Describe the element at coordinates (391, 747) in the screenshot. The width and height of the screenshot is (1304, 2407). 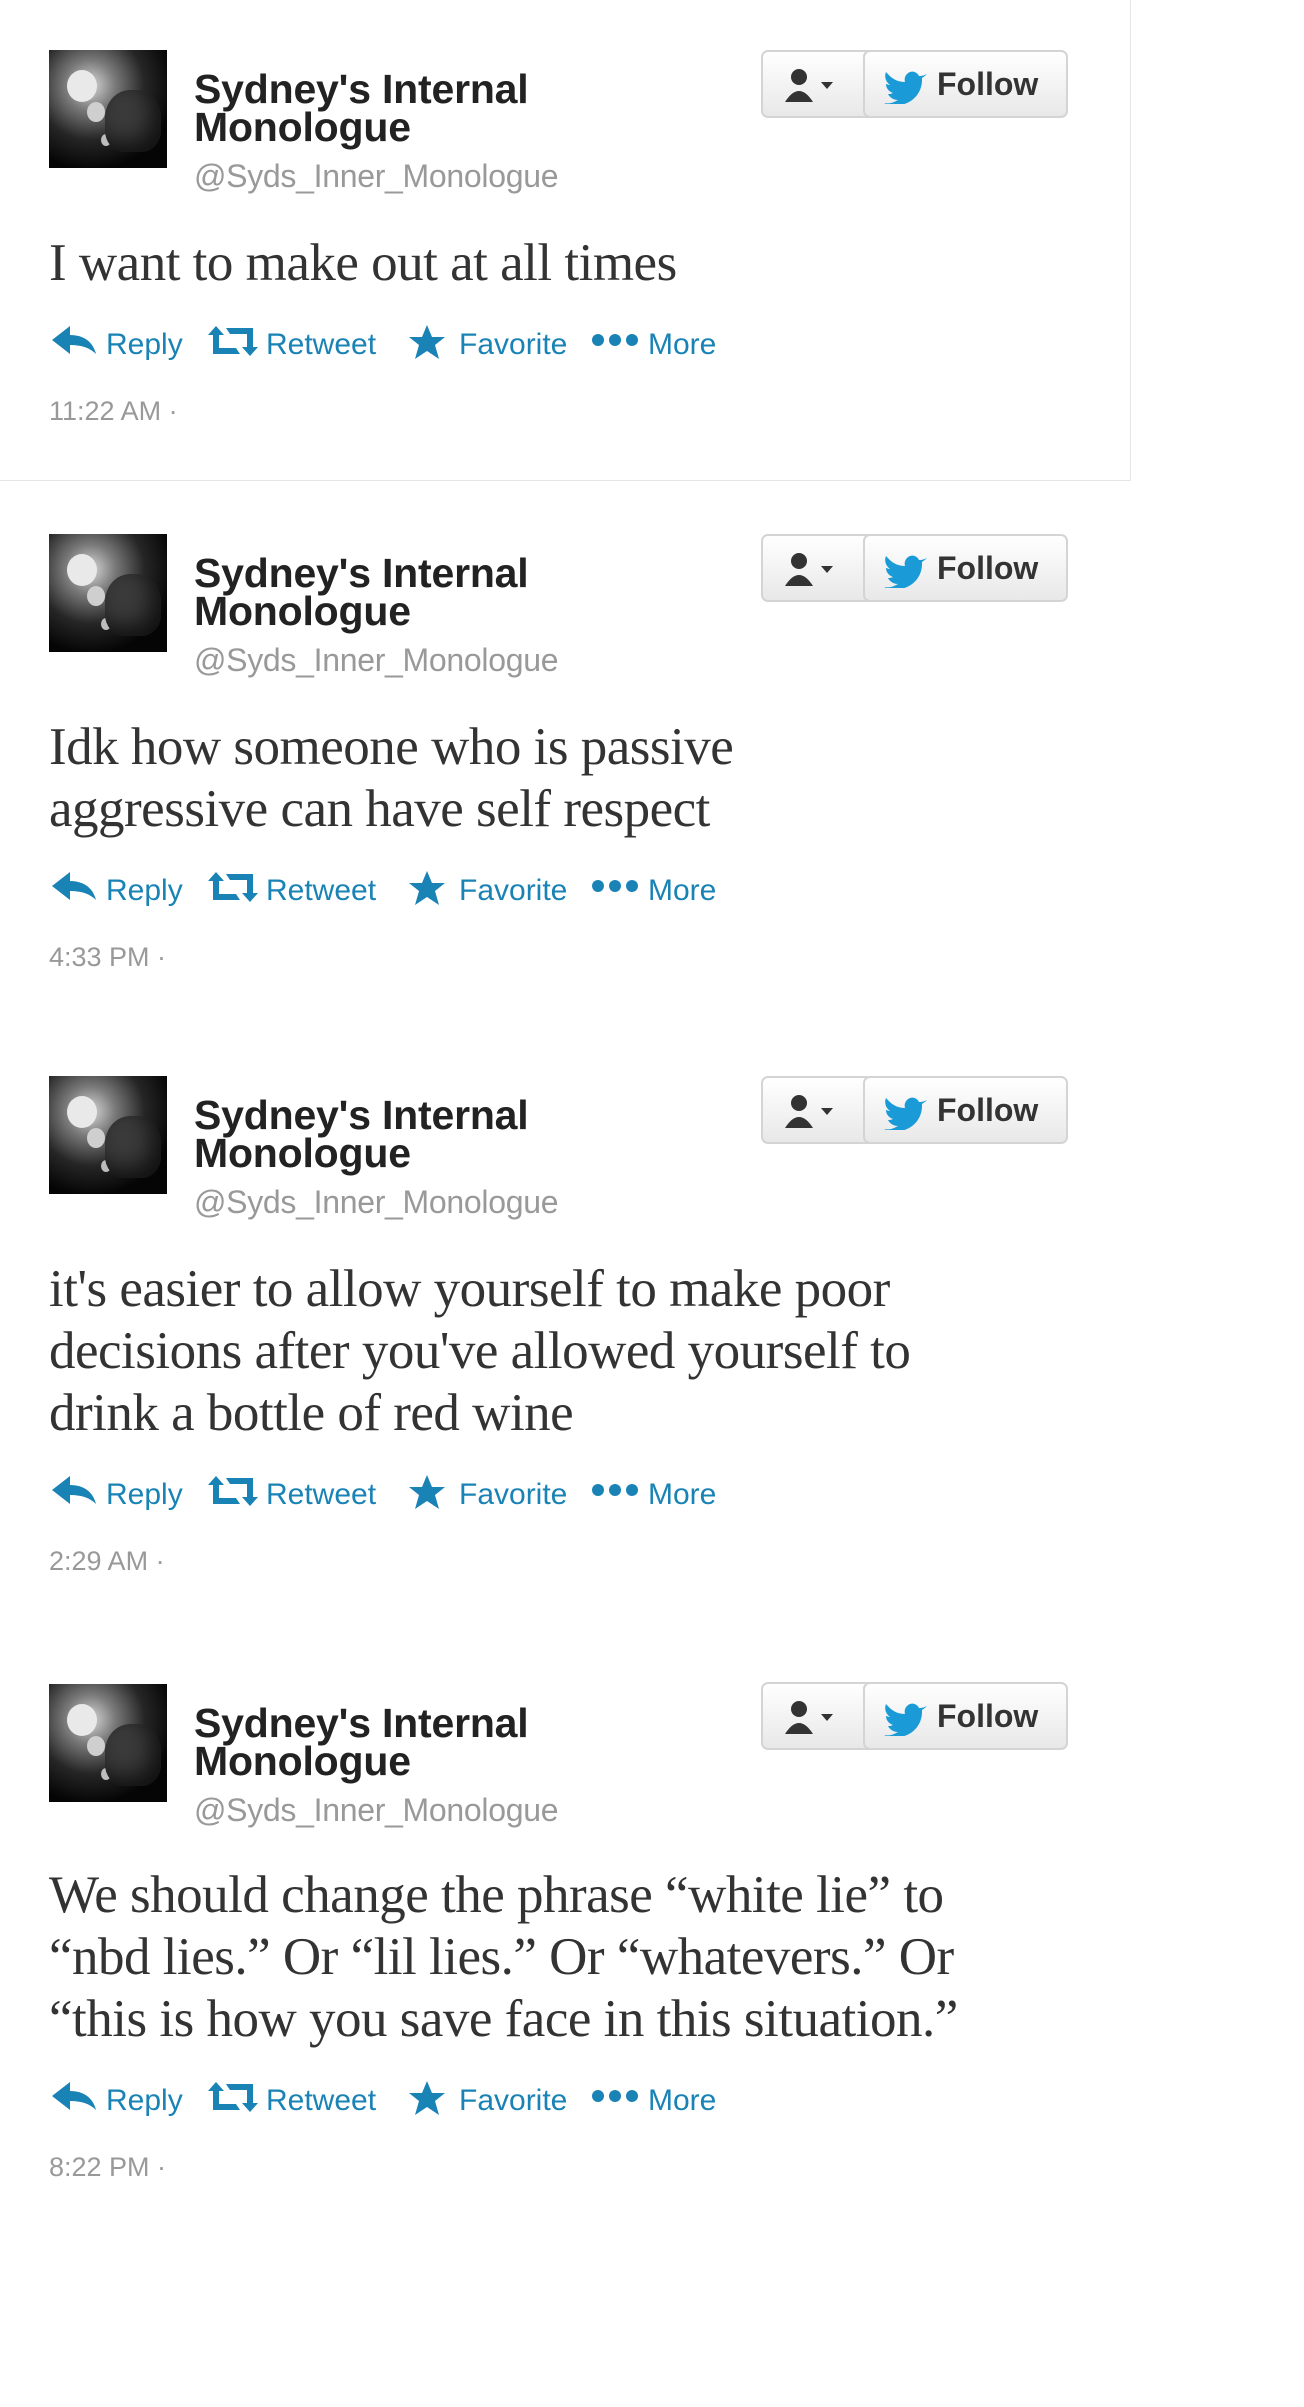
I see `tweet-text-line: Idk how someone who is passive` at that location.